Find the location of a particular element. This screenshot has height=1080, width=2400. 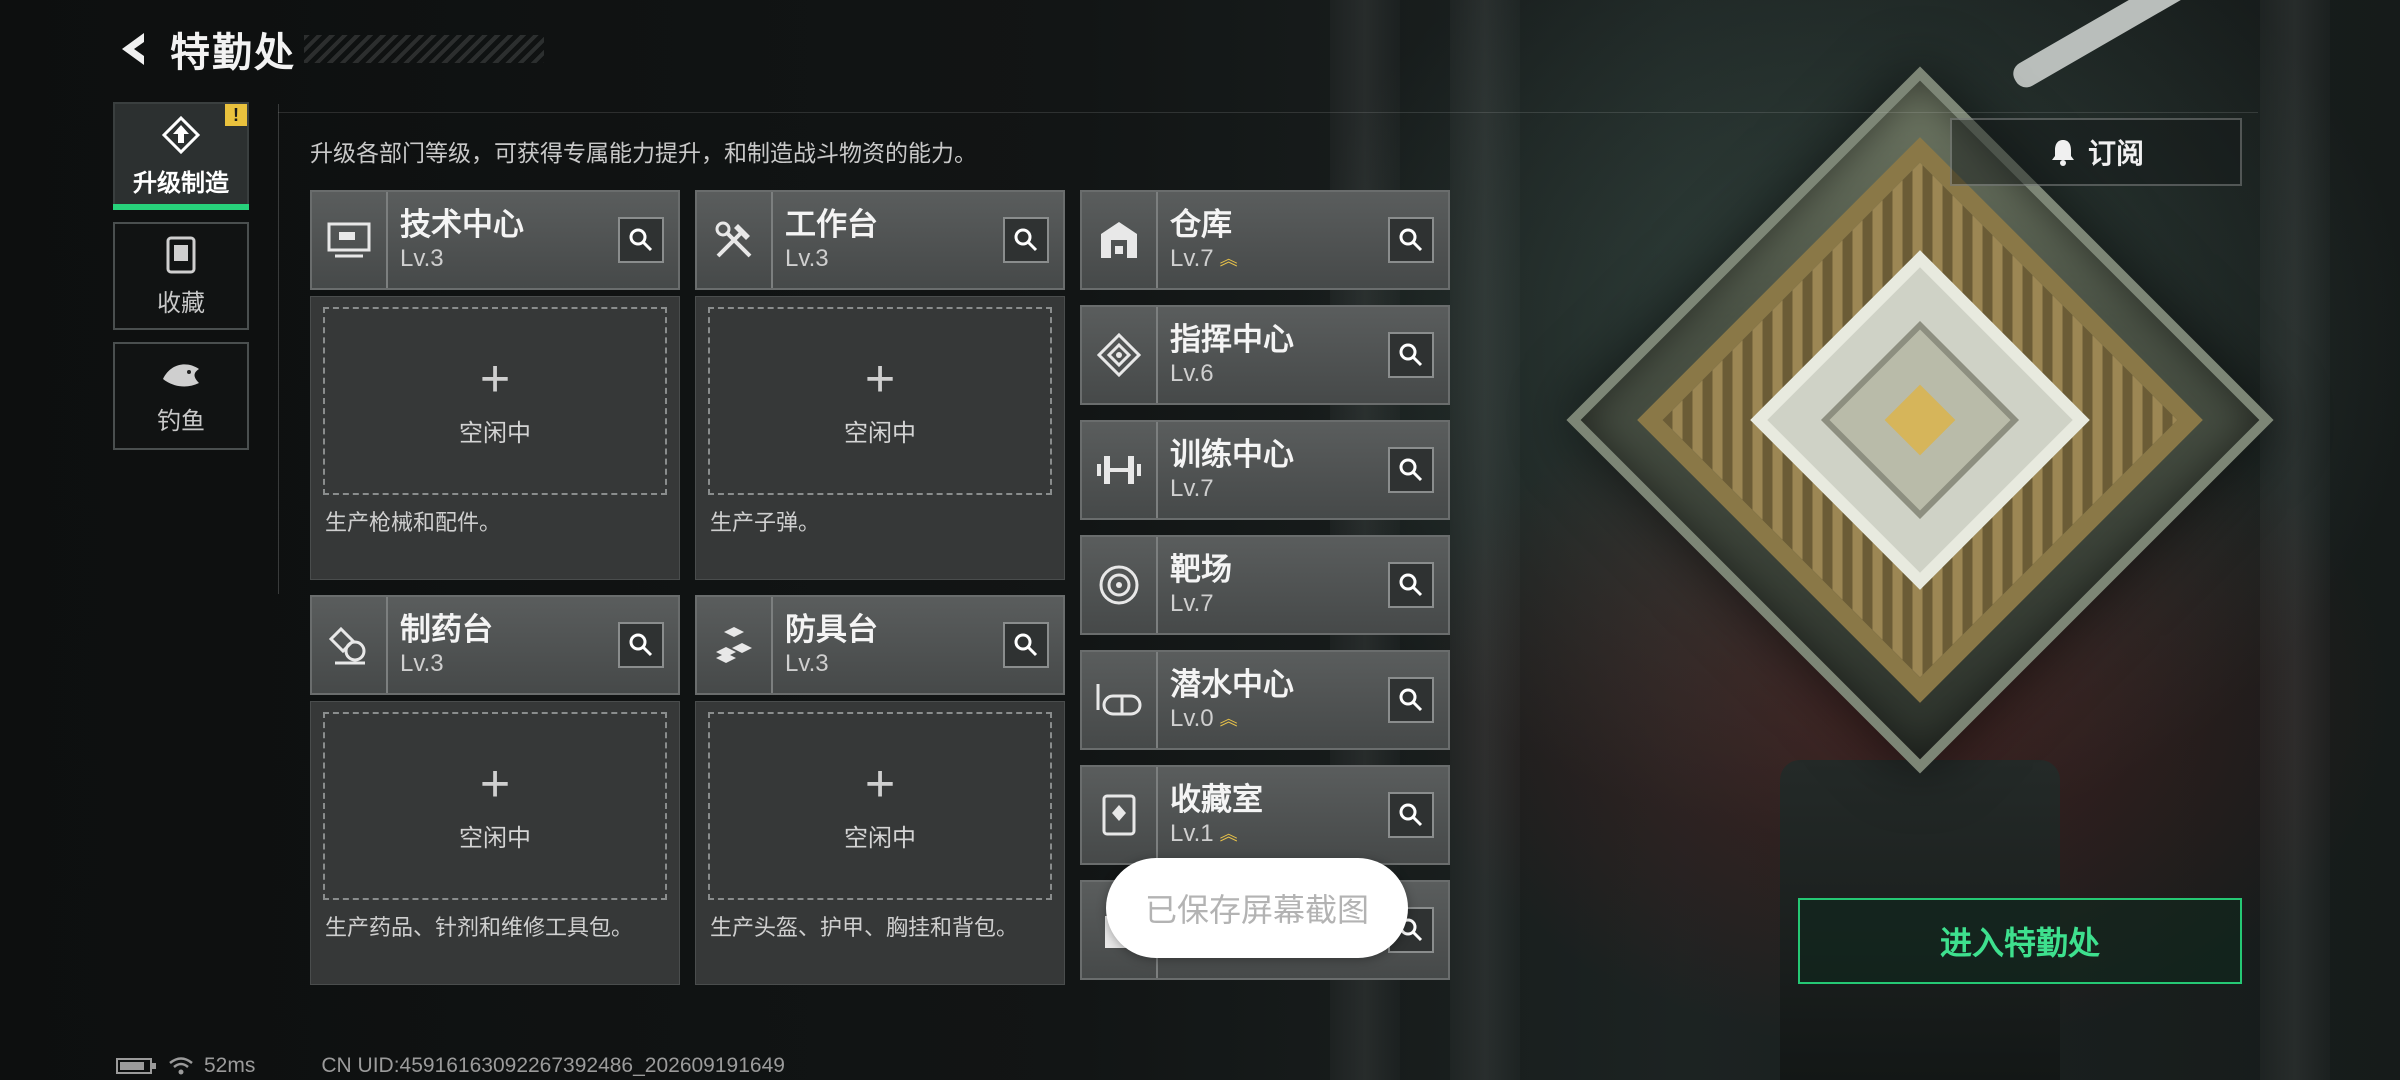

side-nav: ! 升级制造 收藏 钓鱼 is located at coordinates (181, 282).